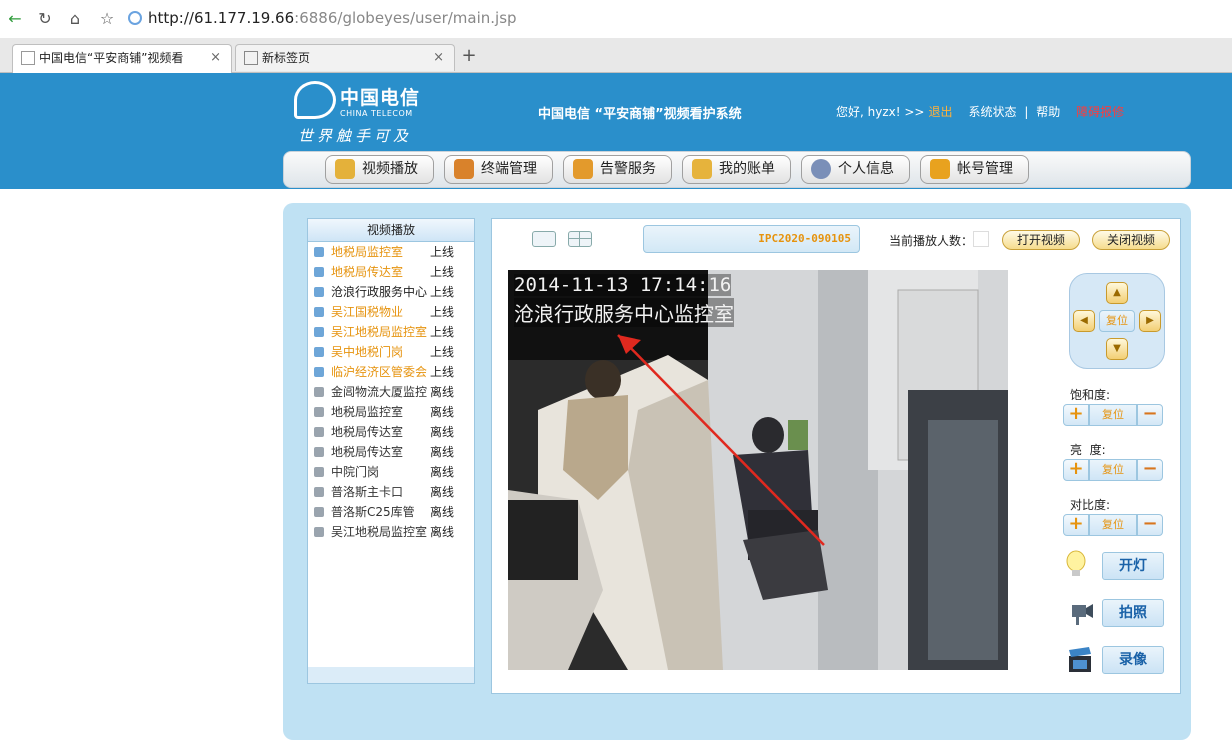 The width and height of the screenshot is (1232, 745). What do you see at coordinates (993, 112) in the screenshot?
I see `system-status-link: 系统状态` at bounding box center [993, 112].